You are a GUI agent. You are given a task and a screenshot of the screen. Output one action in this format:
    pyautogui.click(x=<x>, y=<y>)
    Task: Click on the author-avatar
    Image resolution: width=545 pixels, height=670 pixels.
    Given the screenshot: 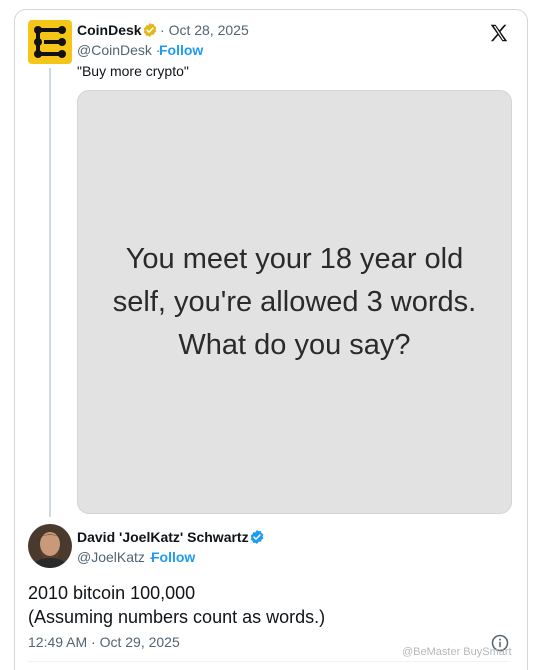 What is the action you would take?
    pyautogui.click(x=50, y=546)
    